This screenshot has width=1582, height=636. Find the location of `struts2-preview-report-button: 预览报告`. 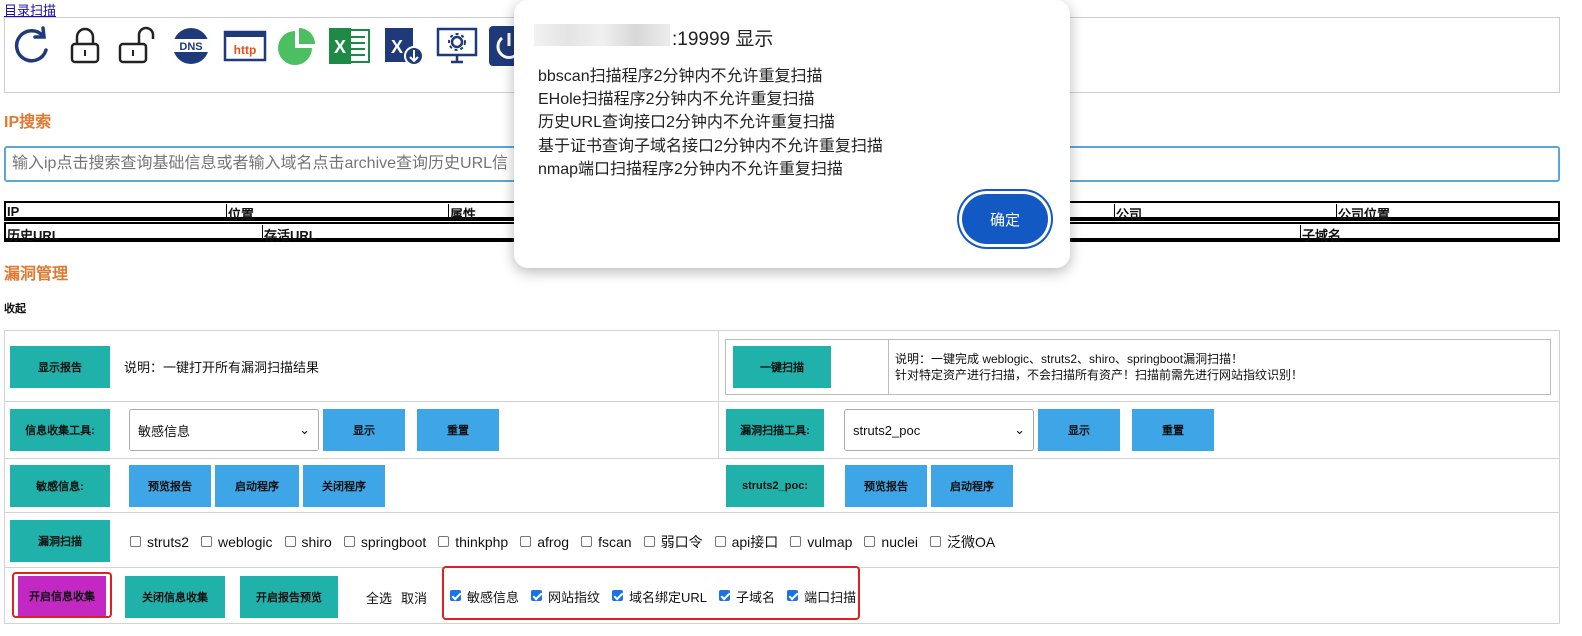

struts2-preview-report-button: 预览报告 is located at coordinates (886, 486).